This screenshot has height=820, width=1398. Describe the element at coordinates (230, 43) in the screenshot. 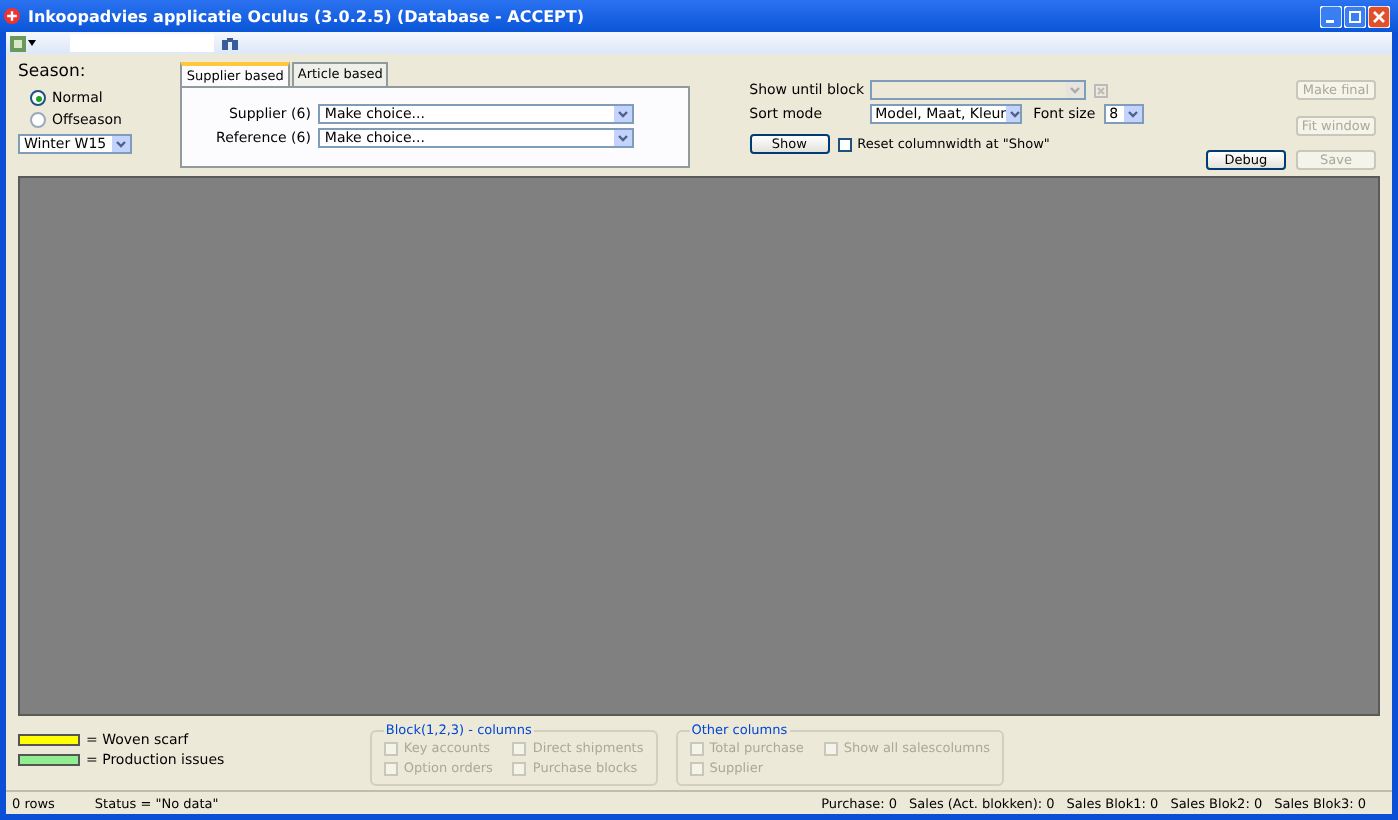

I see `binoculars-icon` at that location.